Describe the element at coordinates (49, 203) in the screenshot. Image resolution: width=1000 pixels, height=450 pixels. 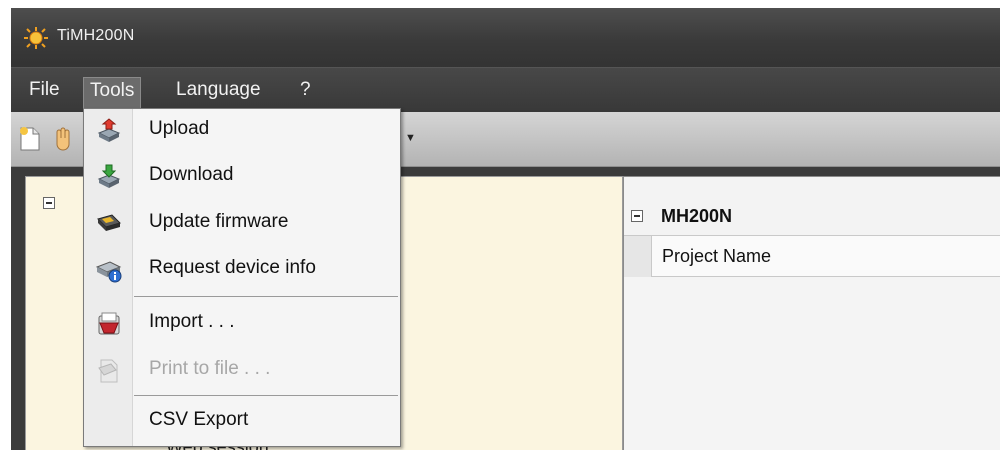
I see `tree-collapse-icon` at that location.